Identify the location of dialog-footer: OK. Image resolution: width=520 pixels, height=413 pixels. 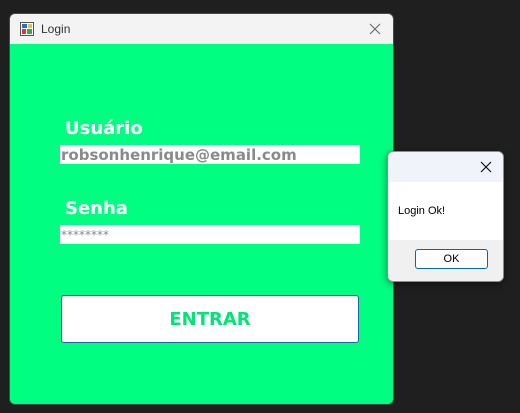
(445, 260).